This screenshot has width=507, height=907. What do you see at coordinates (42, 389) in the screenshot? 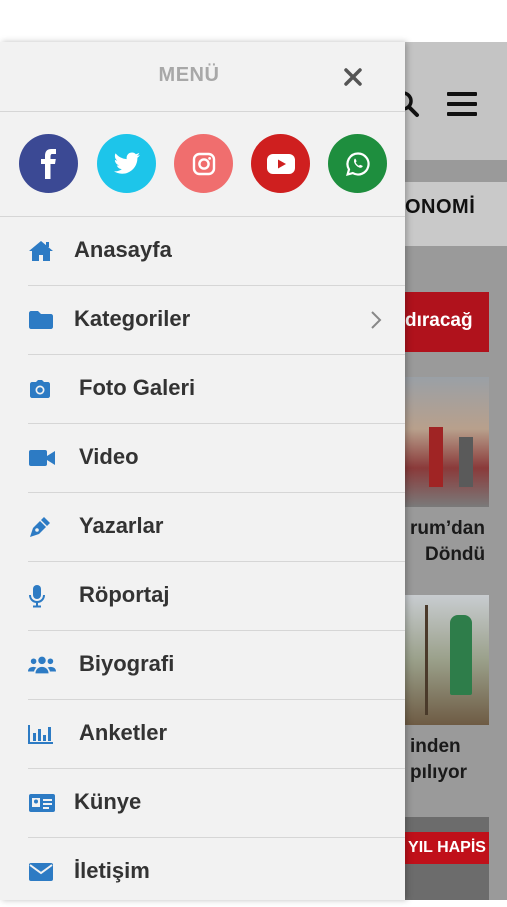
I see `camera-icon` at bounding box center [42, 389].